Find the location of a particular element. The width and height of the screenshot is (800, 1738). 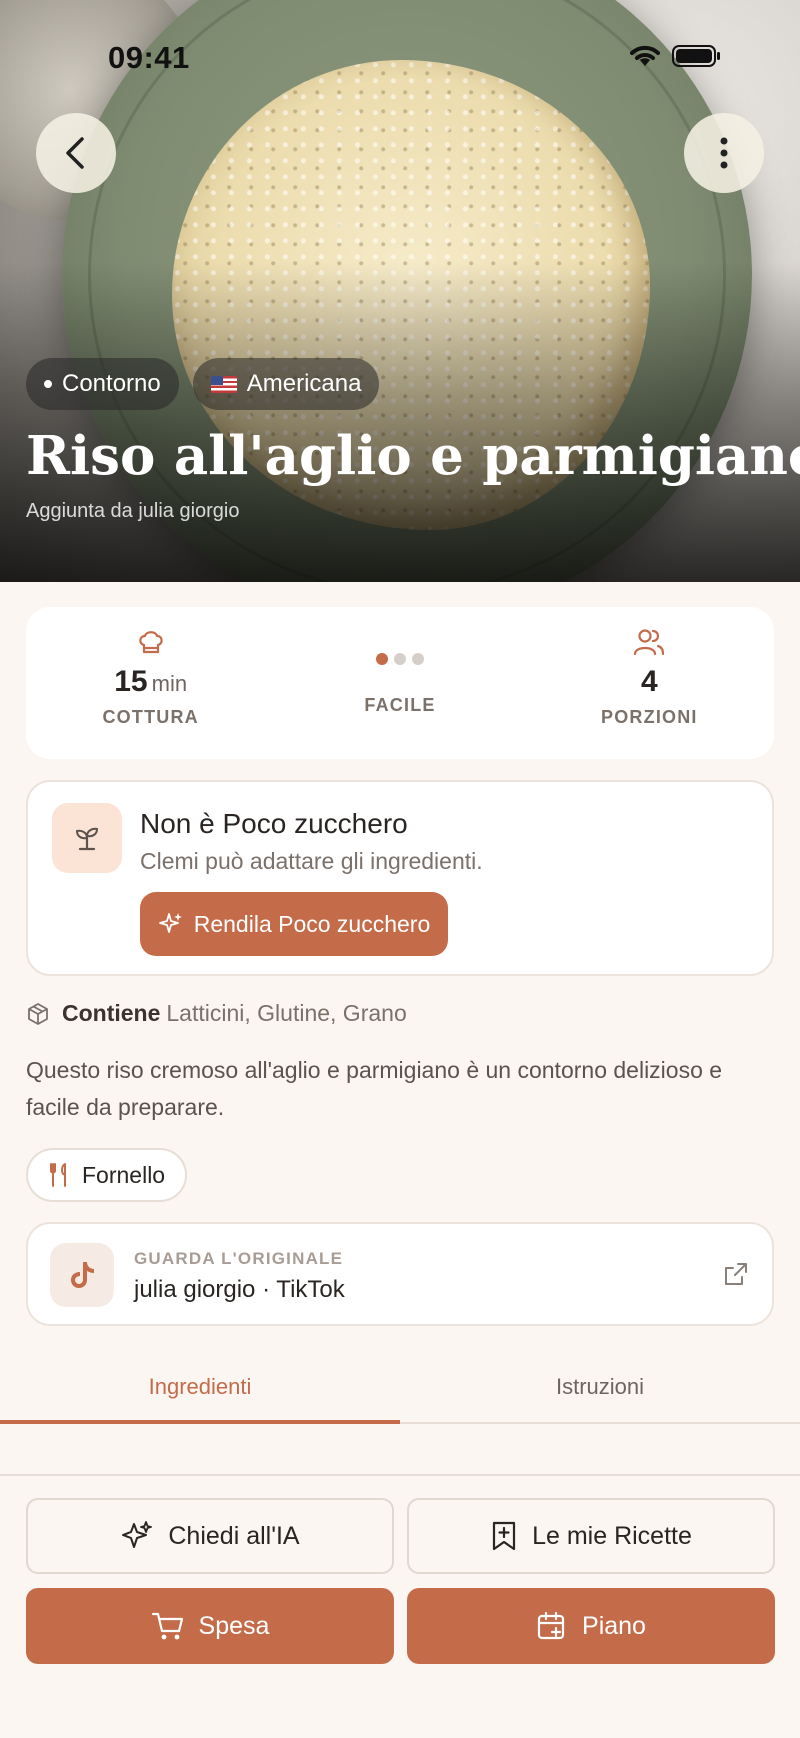

wifi-icon is located at coordinates (645, 55).